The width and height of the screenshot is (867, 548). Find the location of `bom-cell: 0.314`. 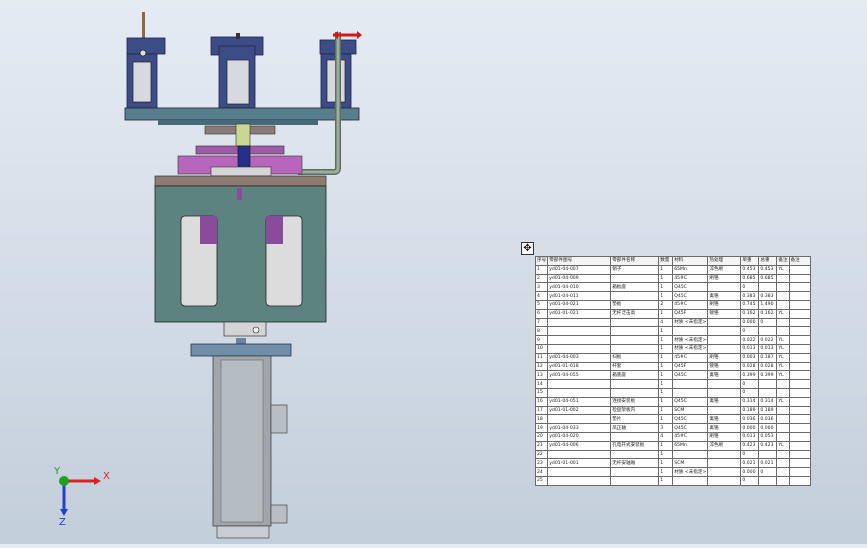

bom-cell: 0.314 is located at coordinates (750, 401).